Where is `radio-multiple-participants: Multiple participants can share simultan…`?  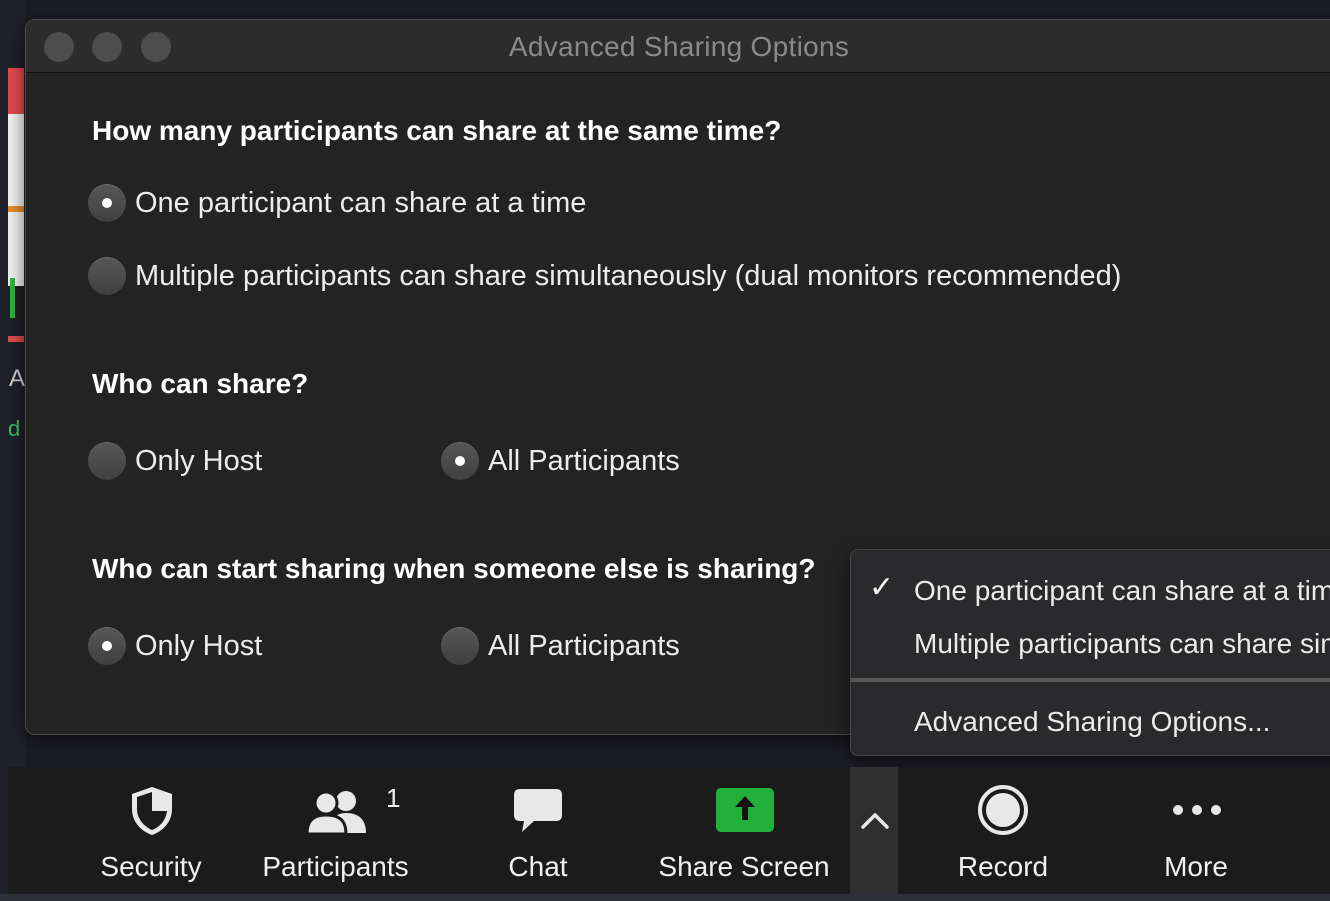 radio-multiple-participants: Multiple participants can share simultan… is located at coordinates (604, 276).